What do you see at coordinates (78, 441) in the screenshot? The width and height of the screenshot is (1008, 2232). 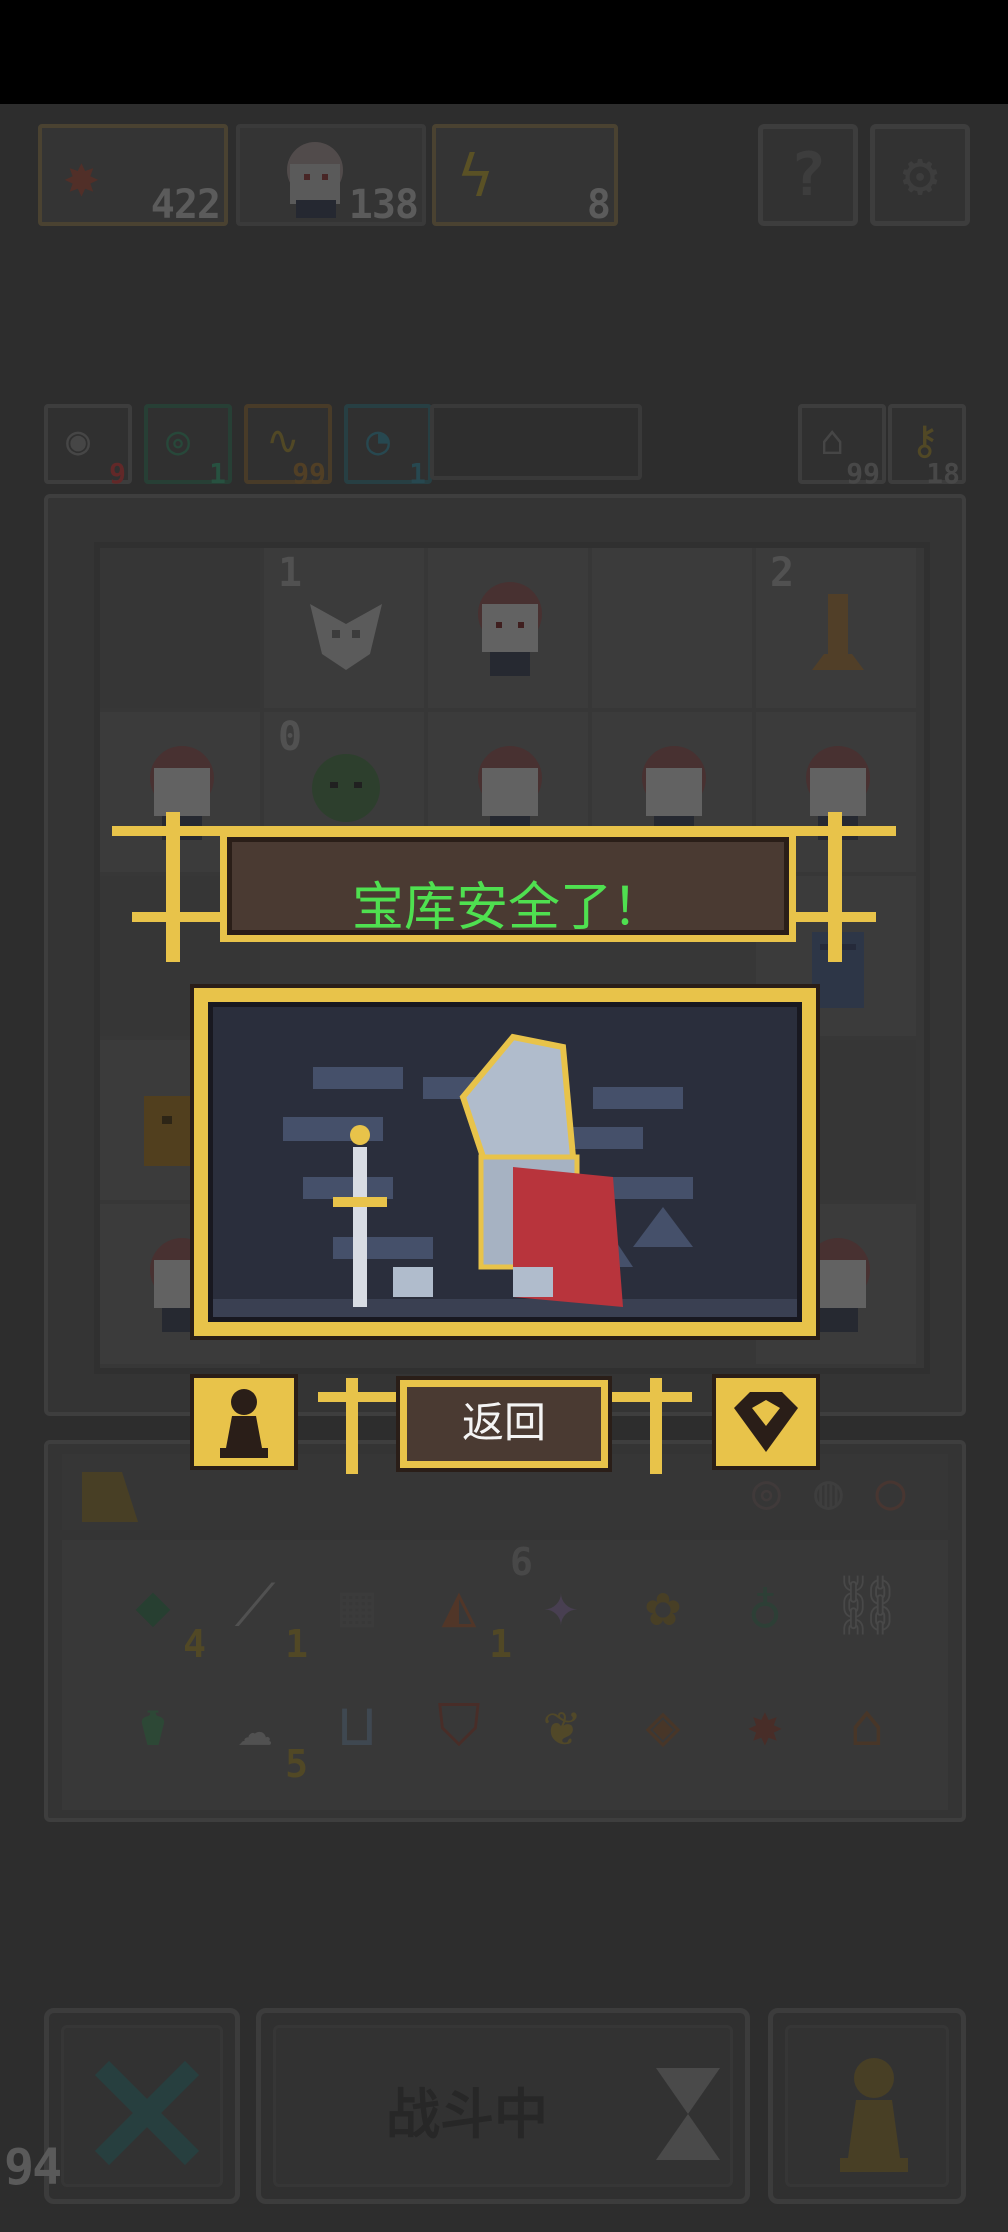 I see `eye-icon: ◉` at bounding box center [78, 441].